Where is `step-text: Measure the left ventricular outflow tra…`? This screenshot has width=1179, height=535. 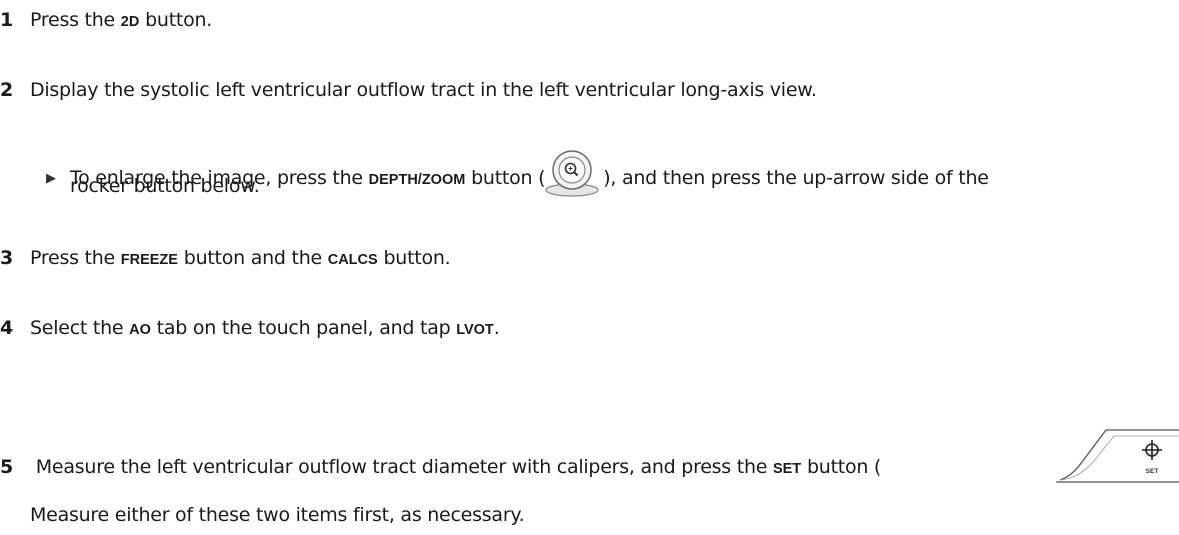 step-text: Measure the left ventricular outflow tra… is located at coordinates (401, 467).